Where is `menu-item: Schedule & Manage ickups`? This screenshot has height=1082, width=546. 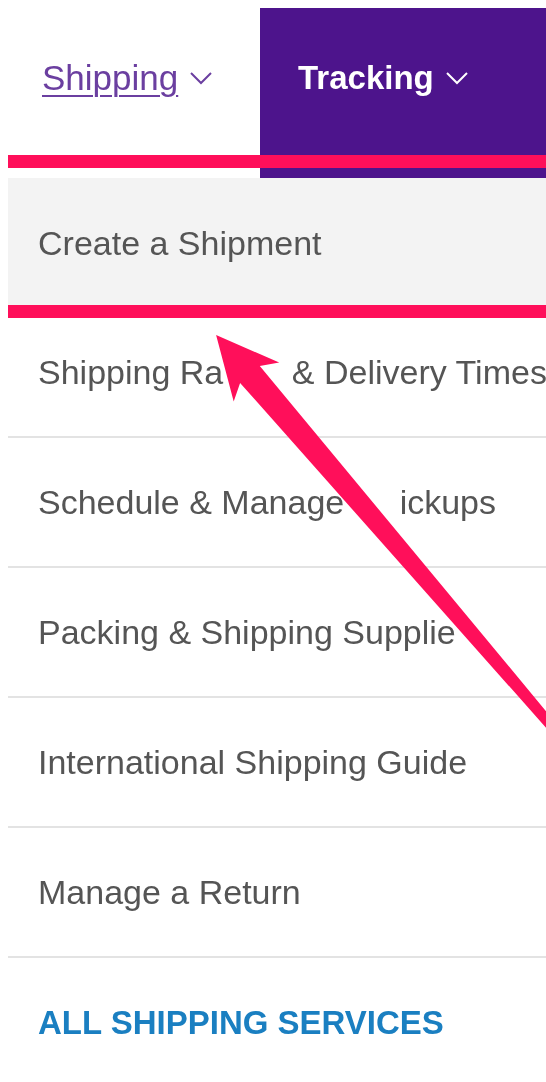 menu-item: Schedule & Manage ickups is located at coordinates (267, 502).